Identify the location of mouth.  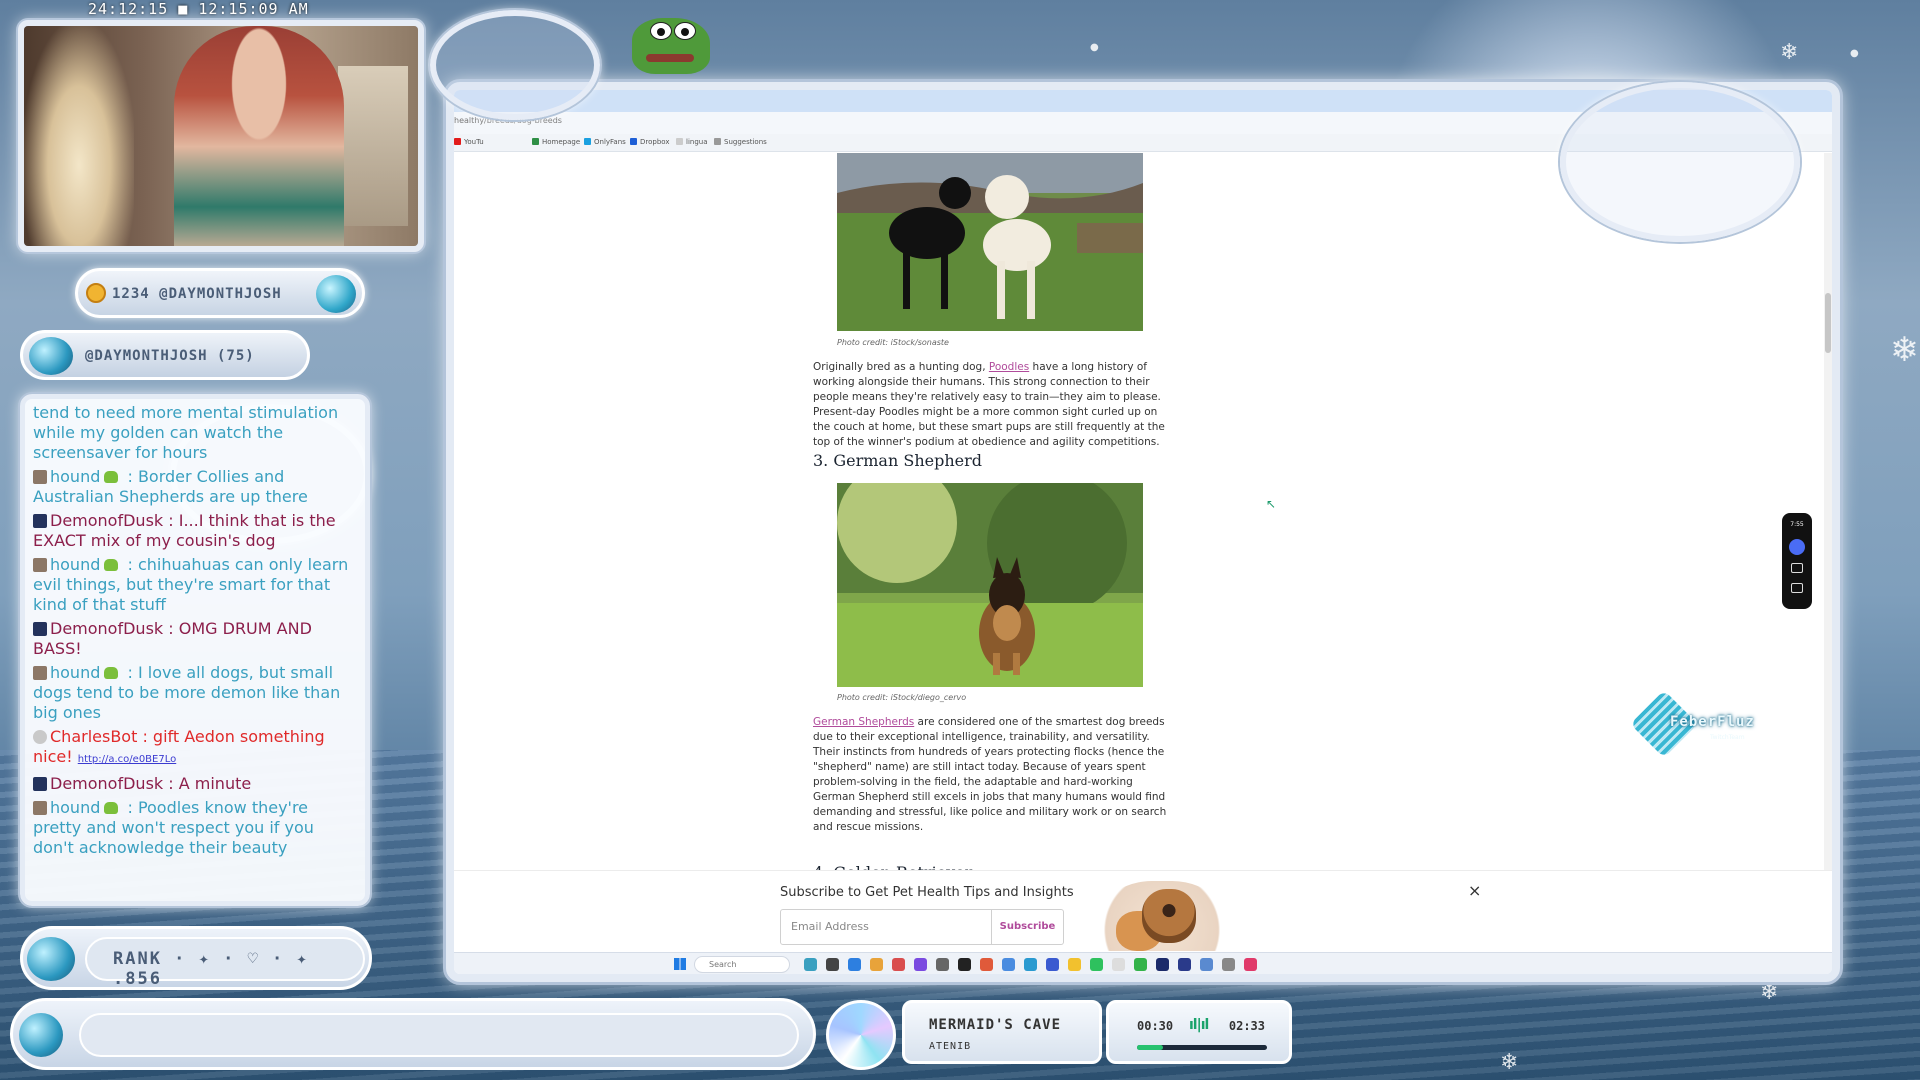
(670, 58).